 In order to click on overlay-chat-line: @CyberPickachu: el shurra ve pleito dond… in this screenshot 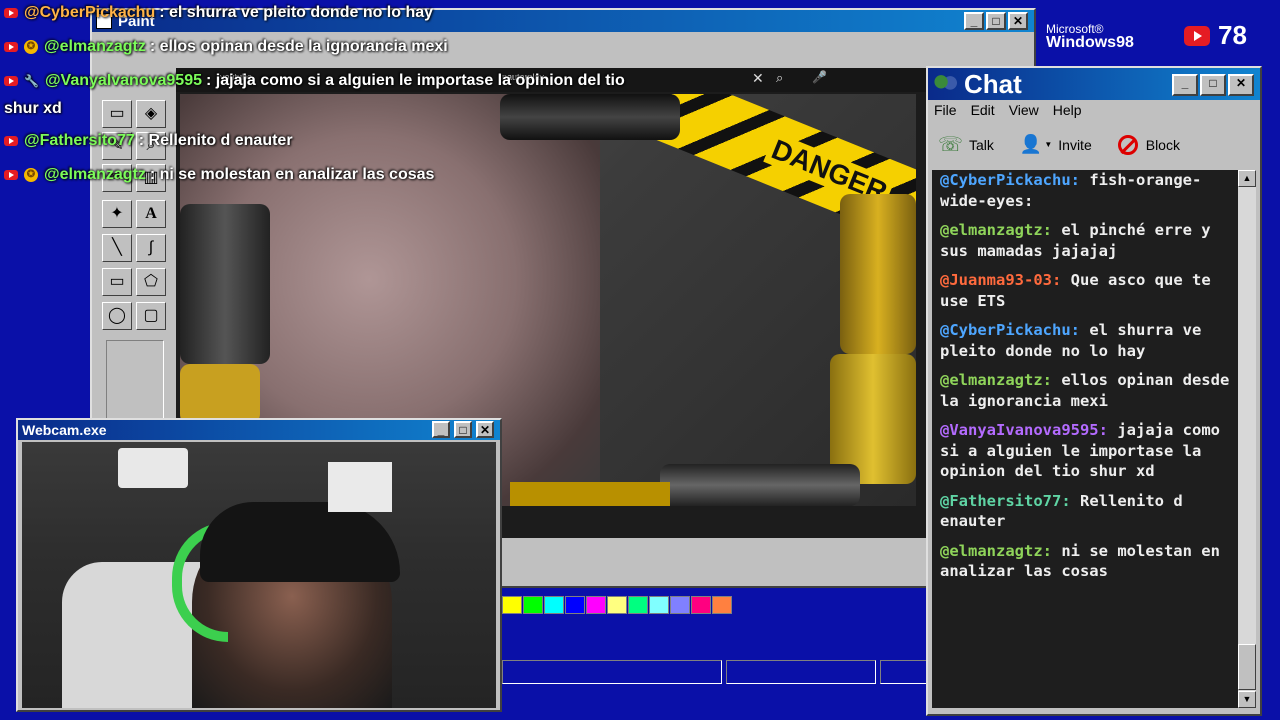, I will do `click(218, 13)`.